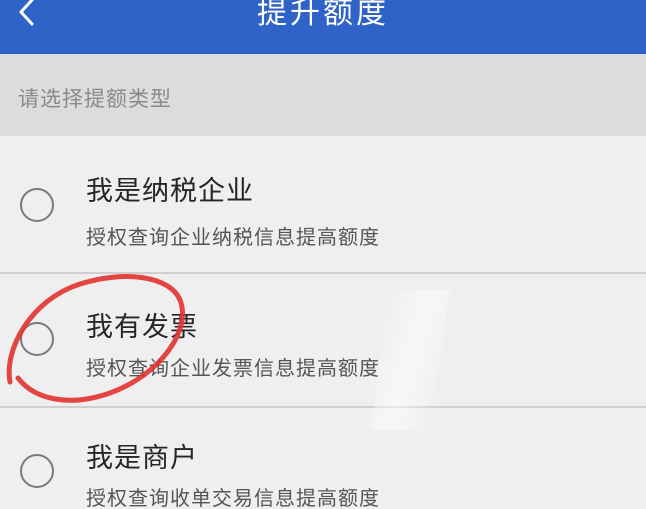 The width and height of the screenshot is (646, 509). What do you see at coordinates (142, 458) in the screenshot?
I see `option-title: 我是商户` at bounding box center [142, 458].